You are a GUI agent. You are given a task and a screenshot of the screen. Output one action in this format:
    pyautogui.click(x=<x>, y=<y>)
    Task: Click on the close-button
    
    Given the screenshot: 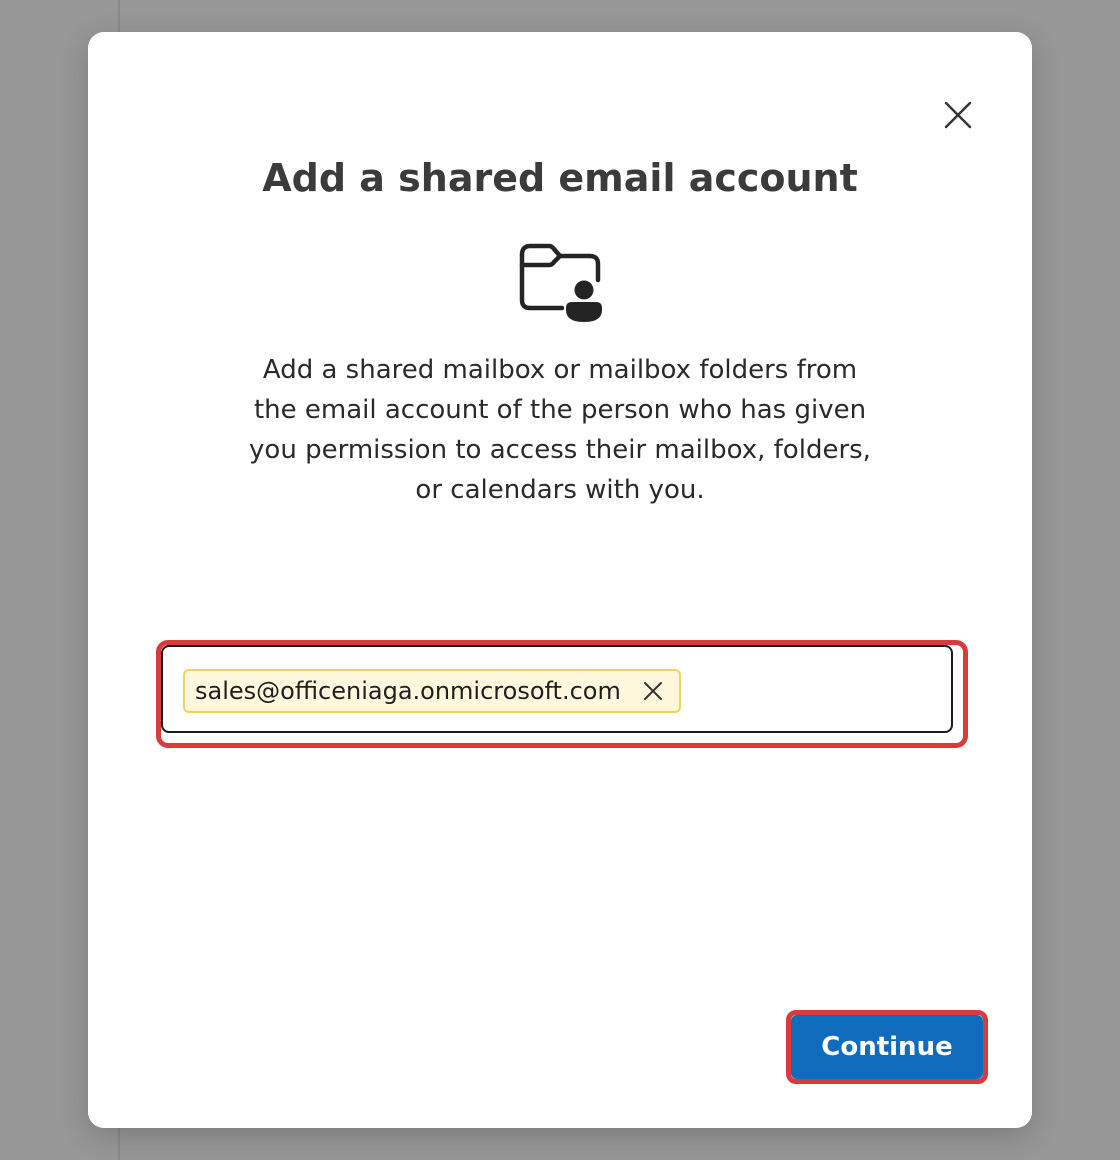 What is the action you would take?
    pyautogui.click(x=958, y=115)
    